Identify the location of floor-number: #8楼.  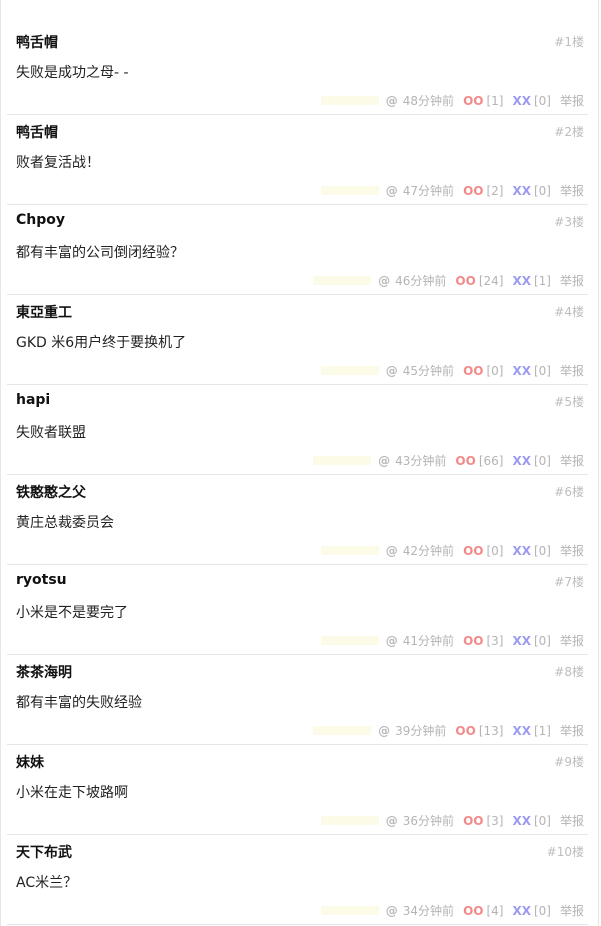
(569, 671).